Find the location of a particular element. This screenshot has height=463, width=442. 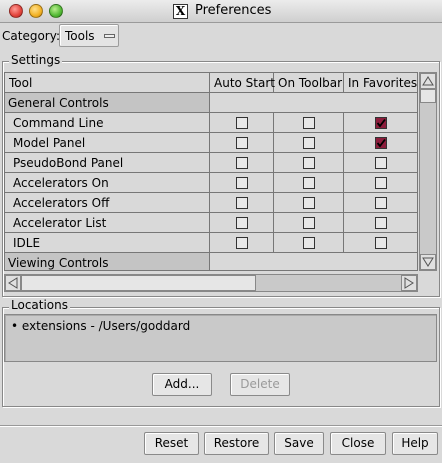

horizontal-scroll-thumb is located at coordinates (138, 283).